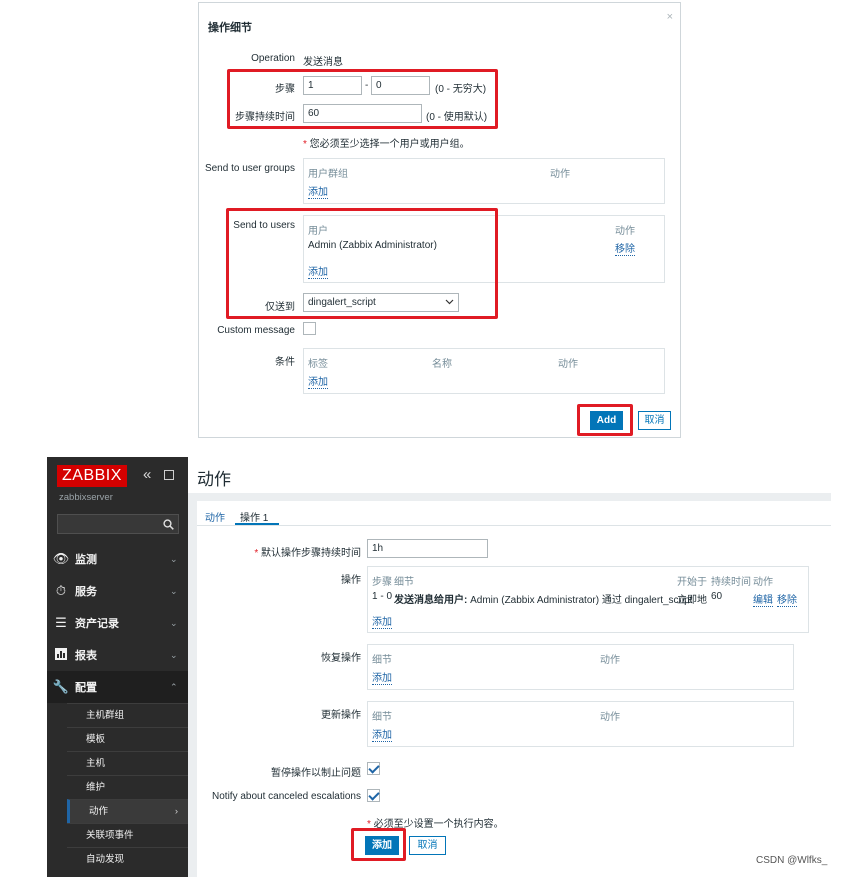 This screenshot has width=850, height=877. I want to click on required-note: * 您必须至少选择一个用户或用户组。, so click(386, 144).